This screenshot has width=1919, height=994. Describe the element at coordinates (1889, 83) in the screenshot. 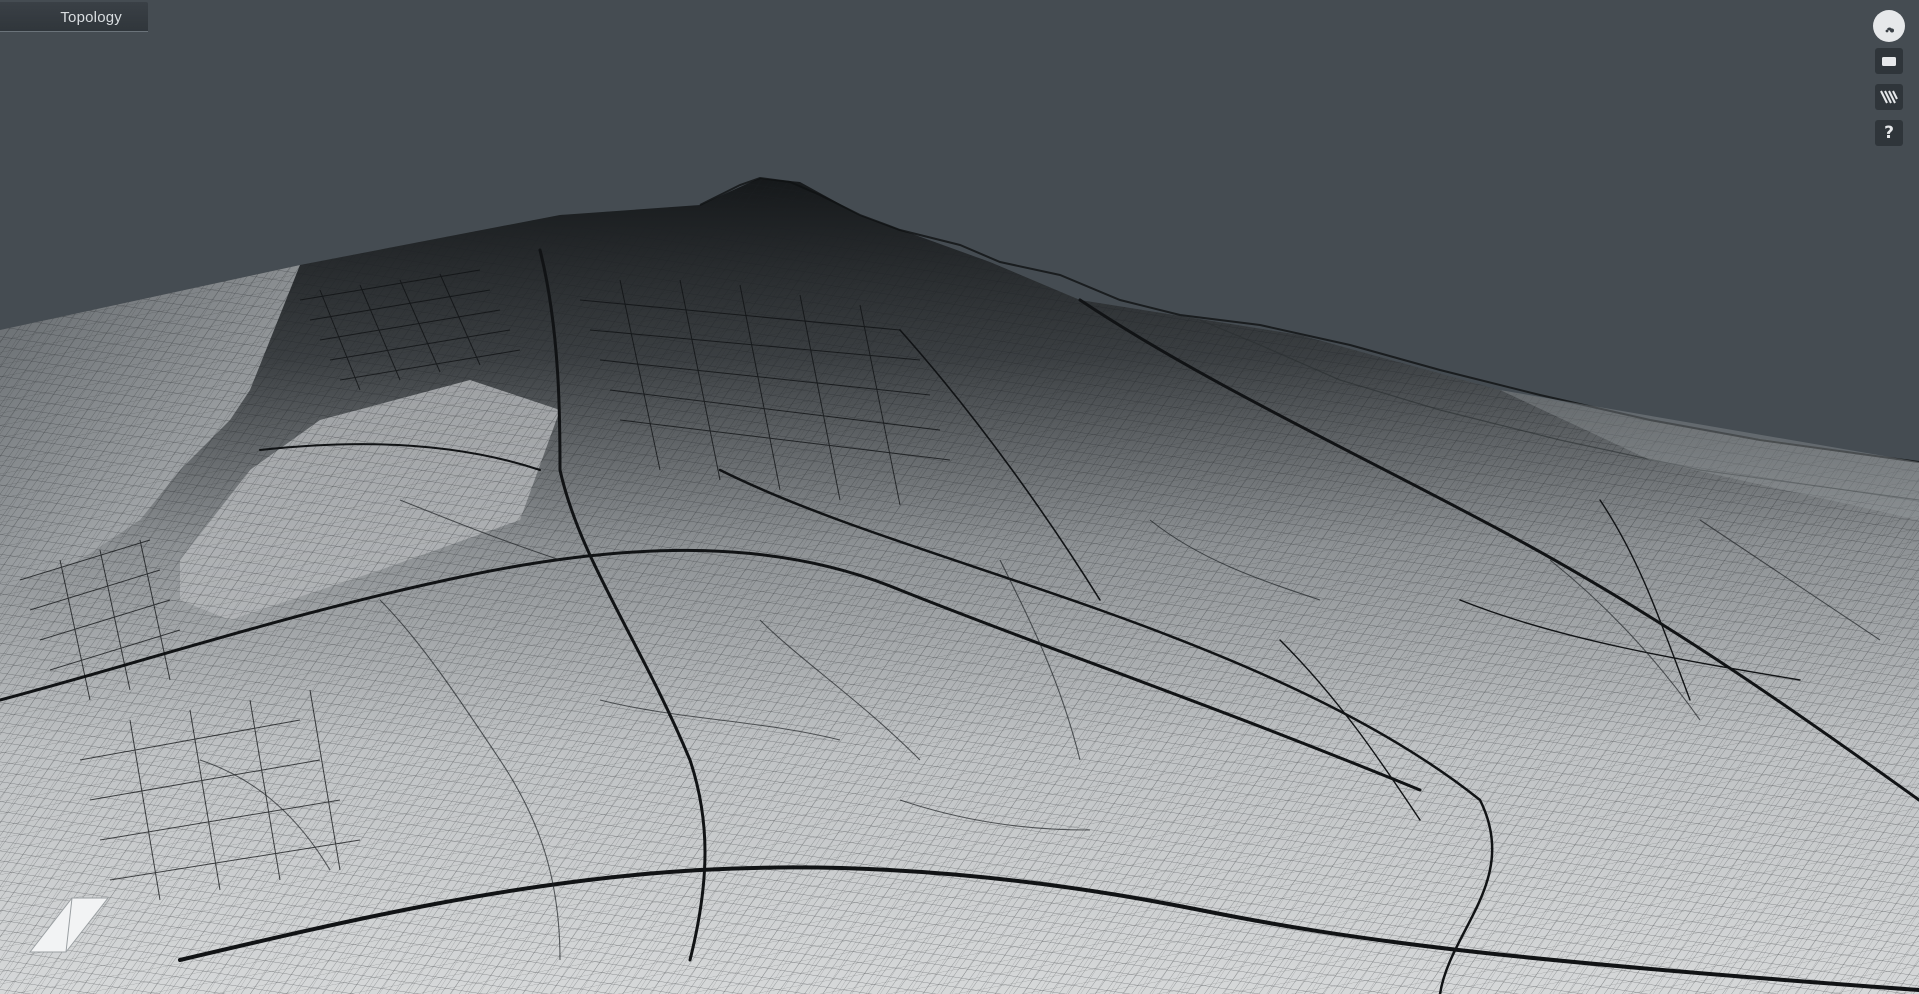

I see `view-toolbar: ?` at that location.